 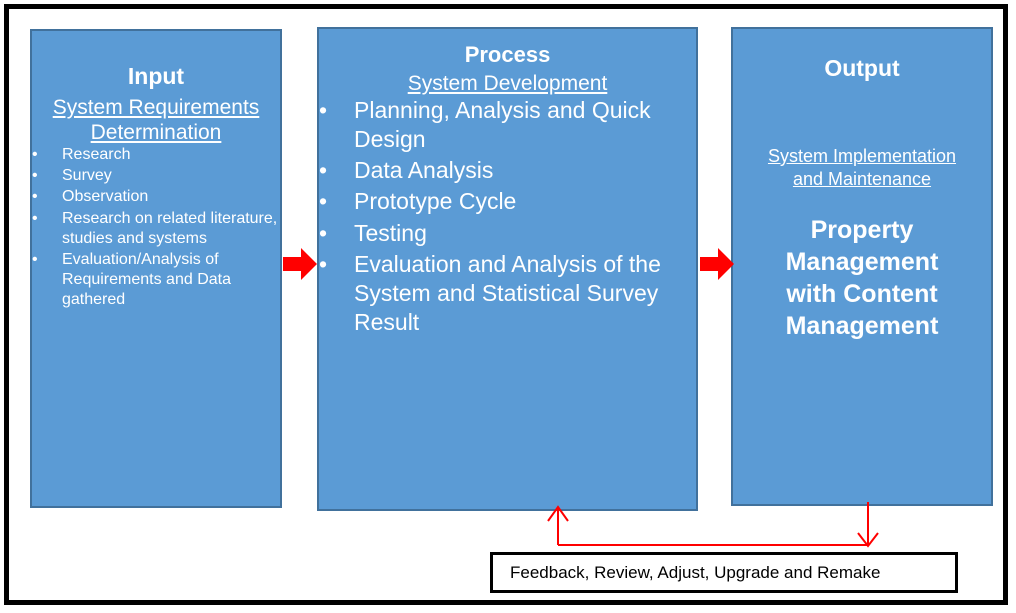 What do you see at coordinates (507, 170) in the screenshot?
I see `list-item: Data Analysis` at bounding box center [507, 170].